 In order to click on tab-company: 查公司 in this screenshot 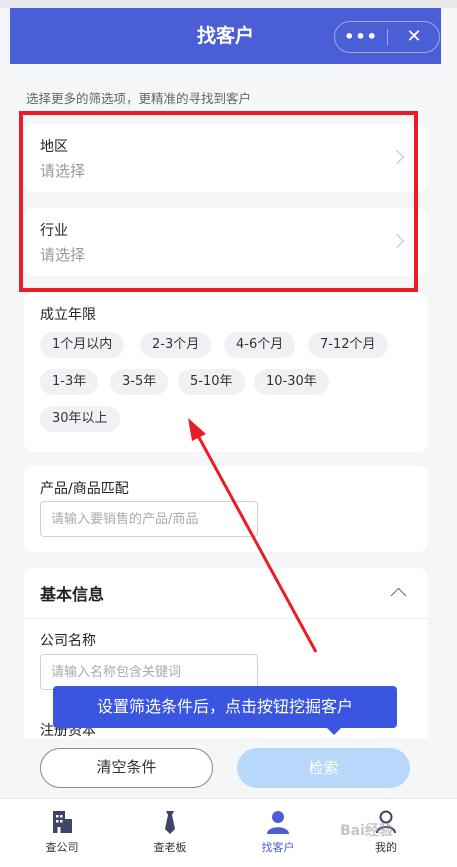, I will do `click(62, 829)`.